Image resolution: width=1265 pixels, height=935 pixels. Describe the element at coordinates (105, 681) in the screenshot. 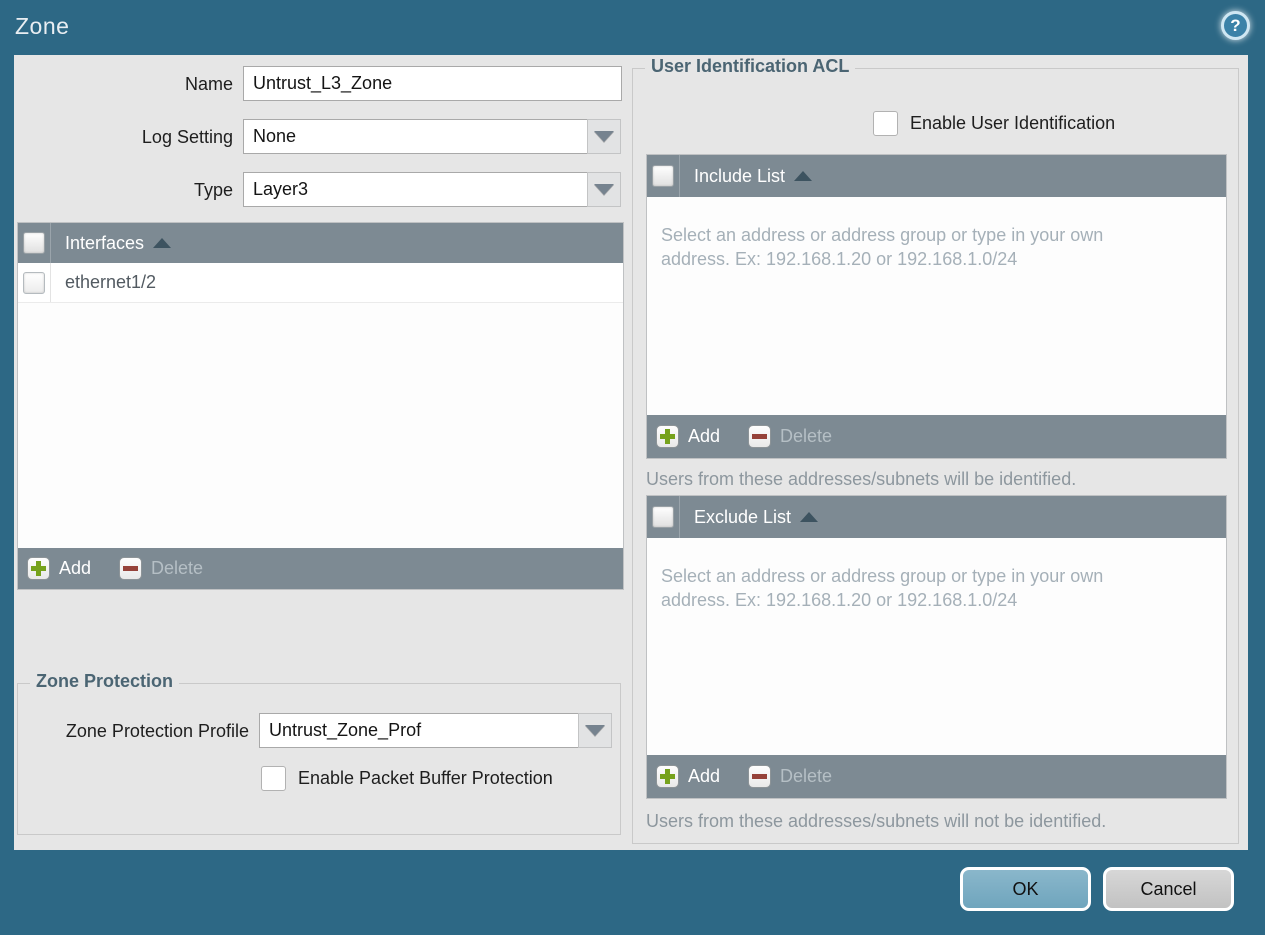

I see `zone-protection-legend: Zone Protection` at that location.